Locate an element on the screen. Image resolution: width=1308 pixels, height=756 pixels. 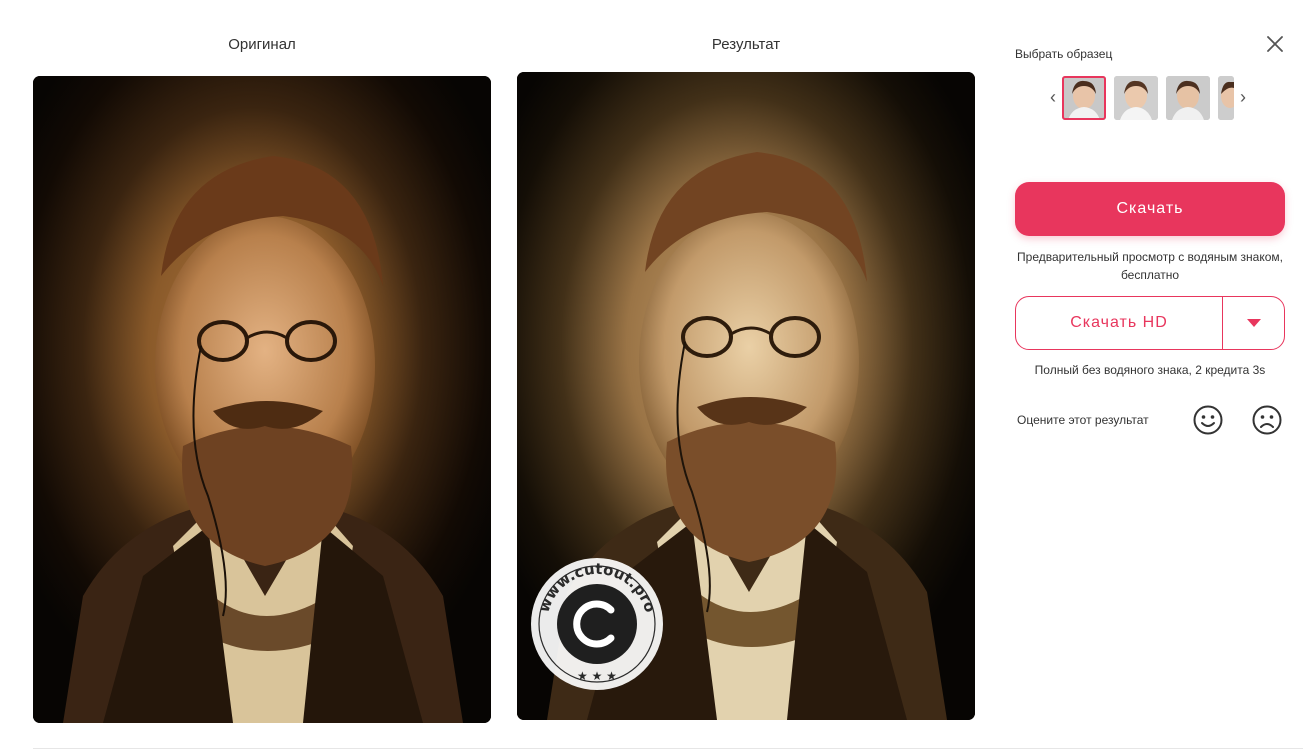
sample-carousel: ‹ › is located at coordinates (1150, 98).